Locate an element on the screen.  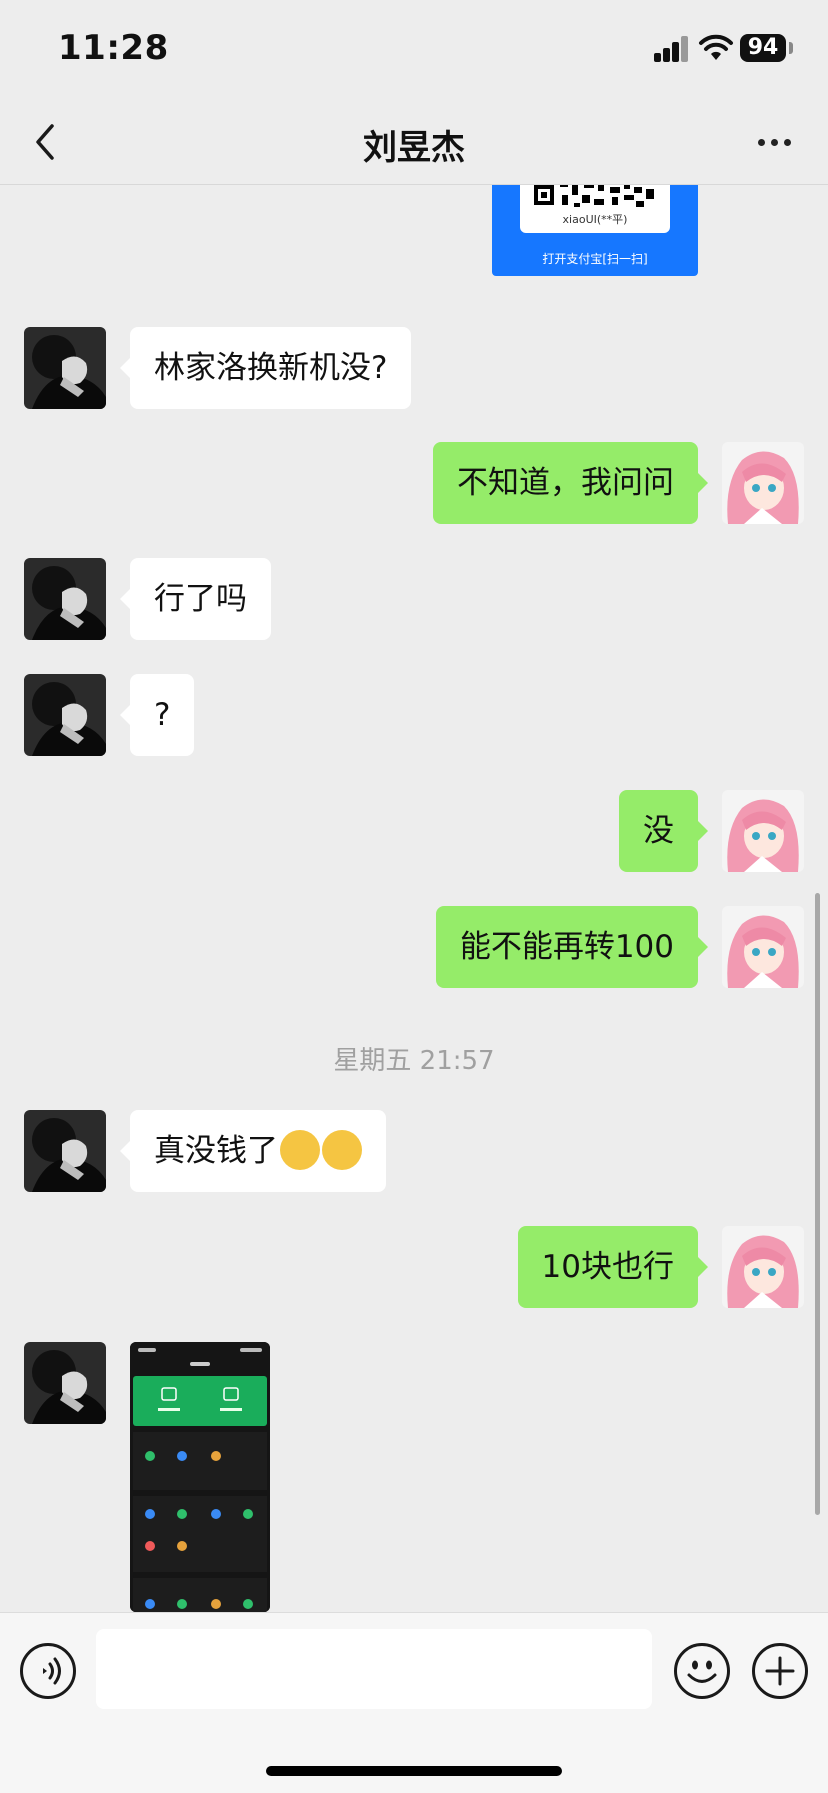
emoji-button is located at coordinates (702, 1671).